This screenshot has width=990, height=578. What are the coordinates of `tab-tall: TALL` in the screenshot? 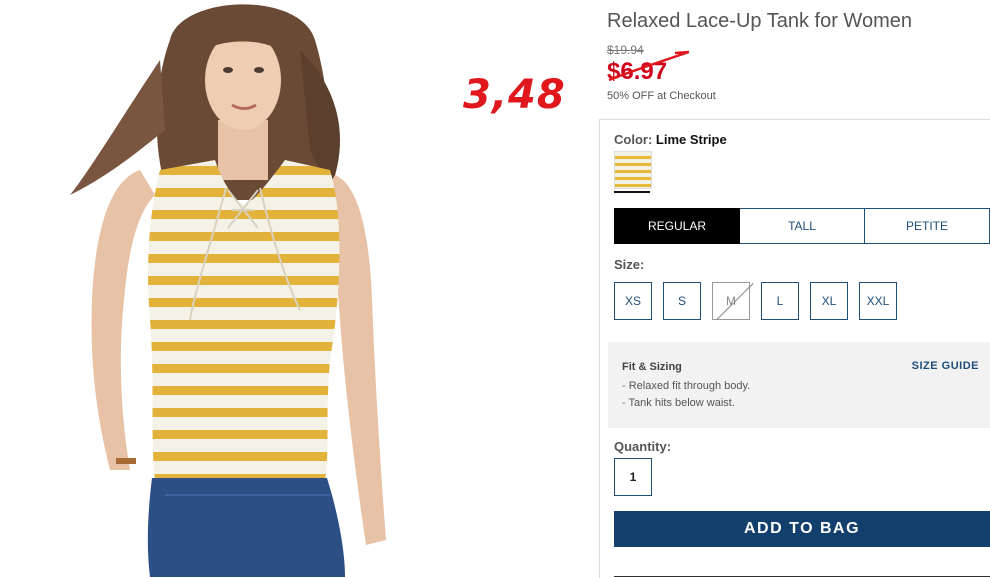 It's located at (802, 226).